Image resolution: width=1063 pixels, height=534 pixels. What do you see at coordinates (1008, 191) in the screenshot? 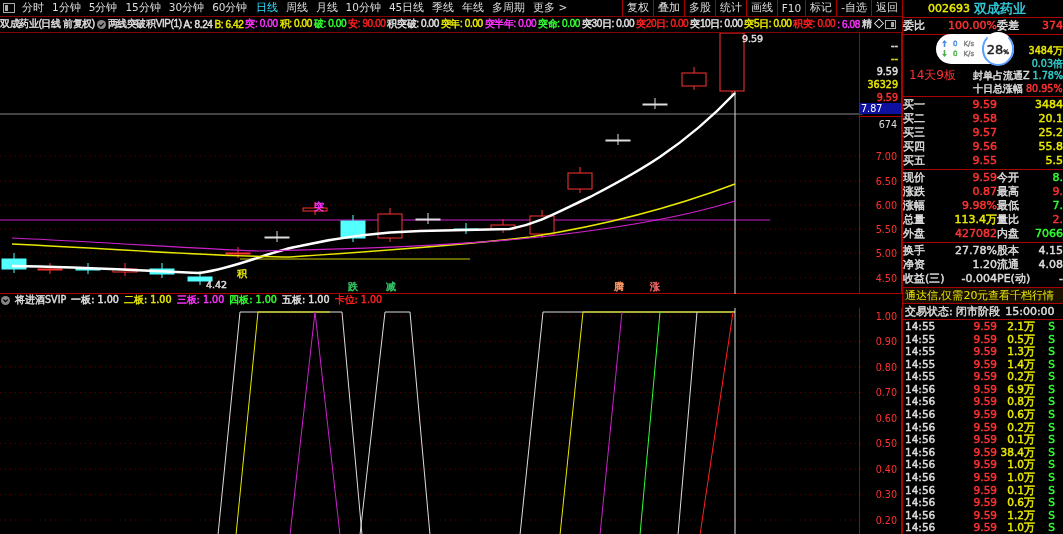
I see `field-label: 最高` at bounding box center [1008, 191].